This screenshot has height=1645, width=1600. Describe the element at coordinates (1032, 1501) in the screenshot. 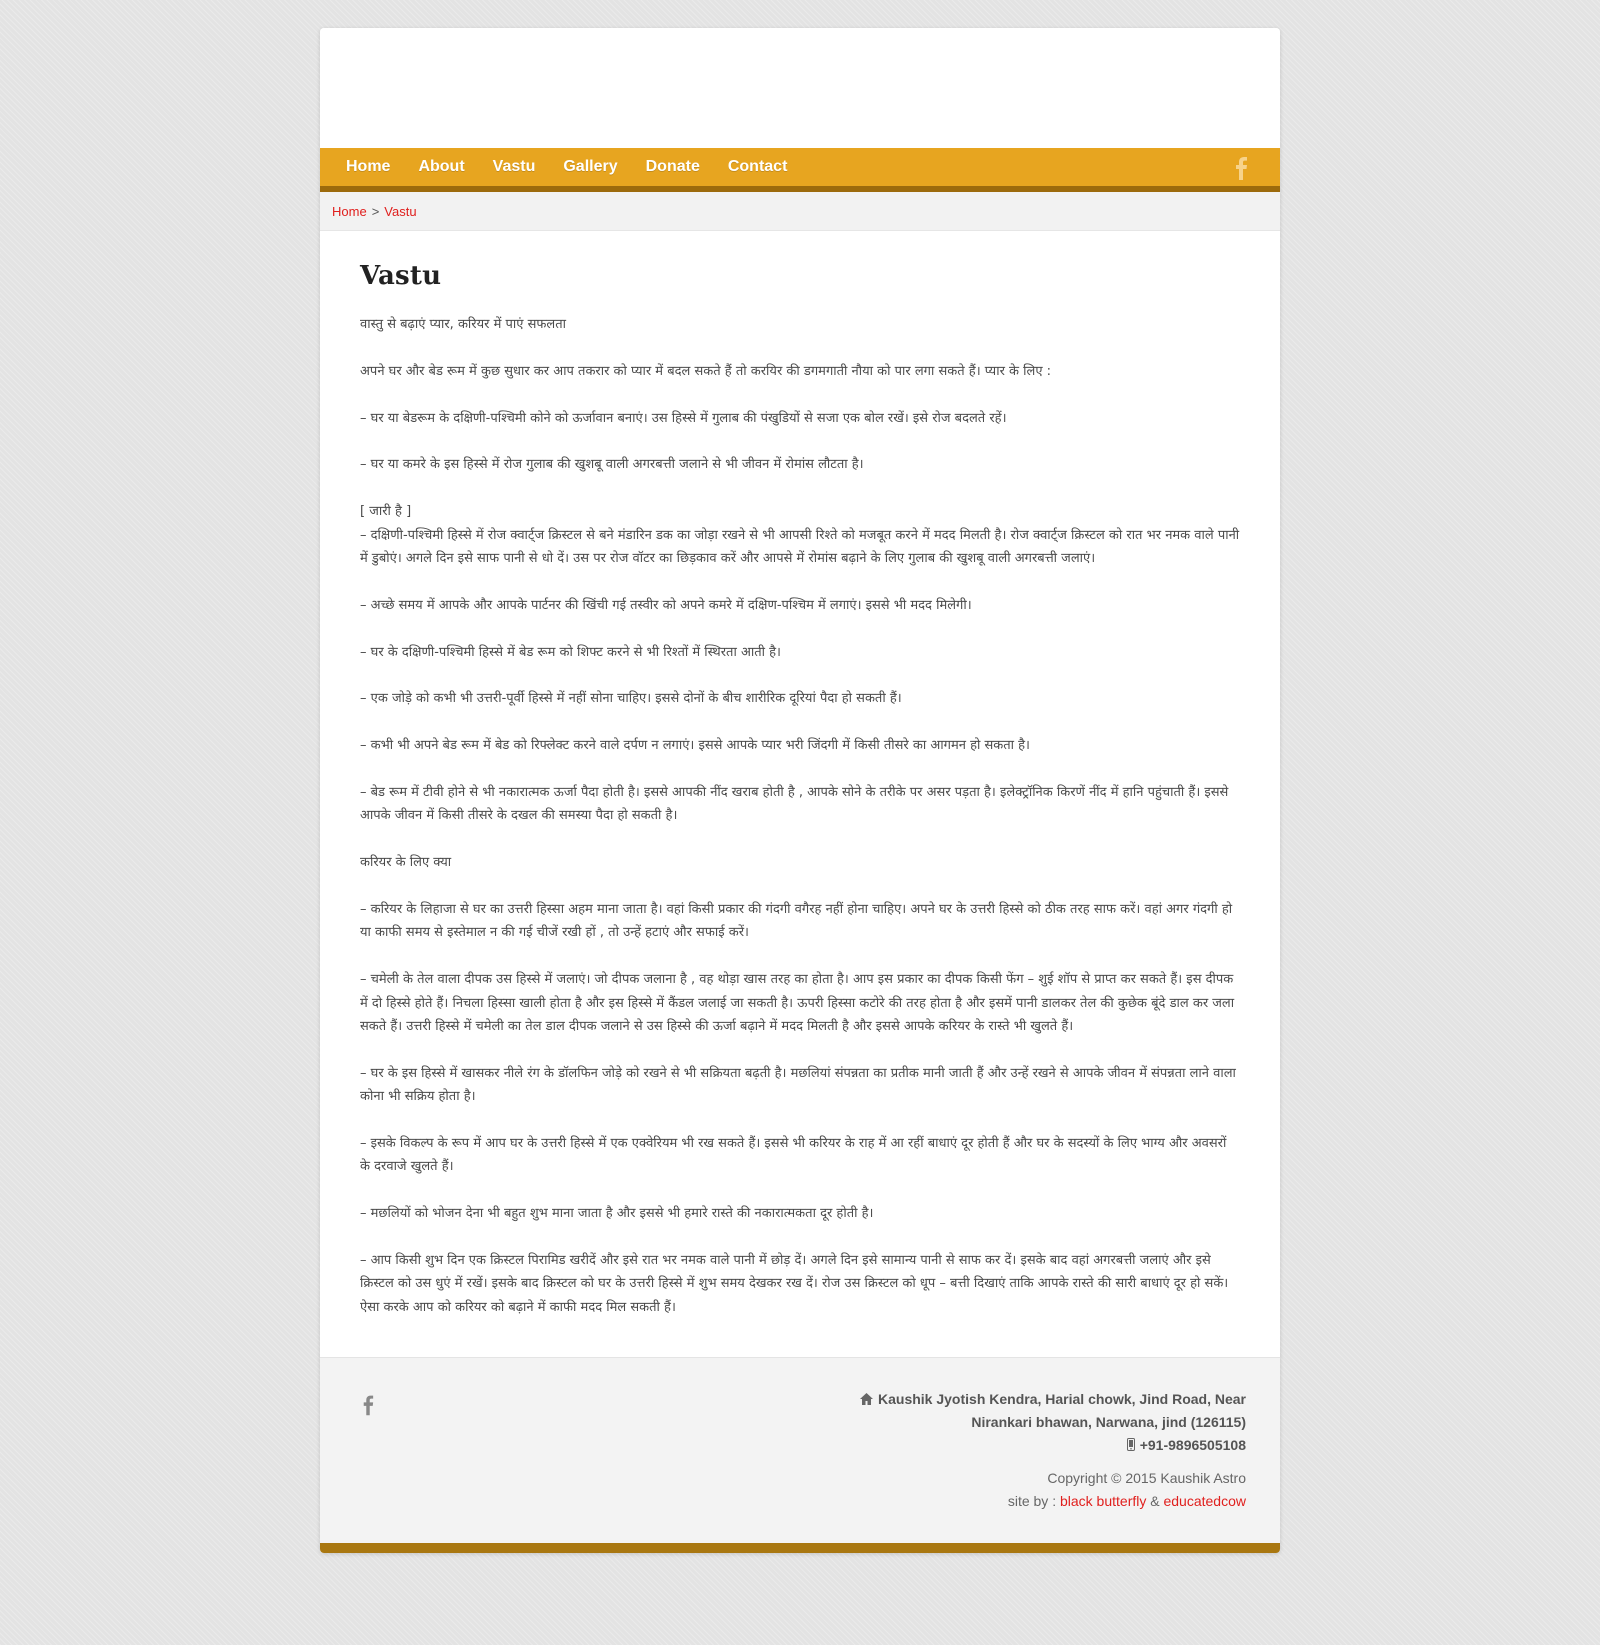

I see `site-by-label: site by :` at that location.